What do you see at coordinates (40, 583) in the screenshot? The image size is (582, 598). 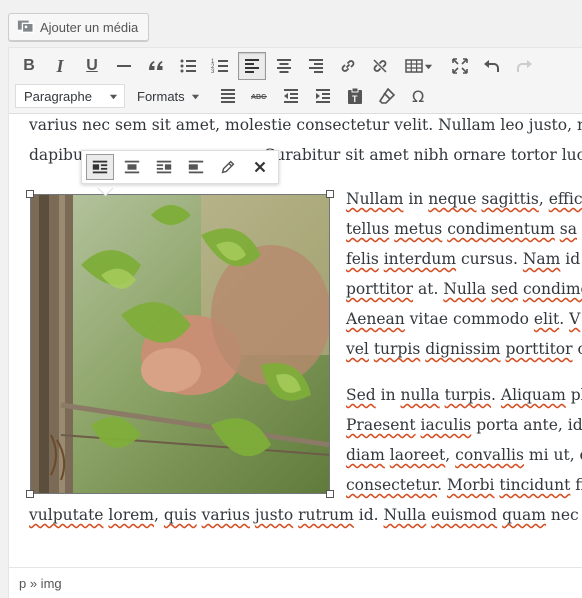 I see `element-path: p » img` at bounding box center [40, 583].